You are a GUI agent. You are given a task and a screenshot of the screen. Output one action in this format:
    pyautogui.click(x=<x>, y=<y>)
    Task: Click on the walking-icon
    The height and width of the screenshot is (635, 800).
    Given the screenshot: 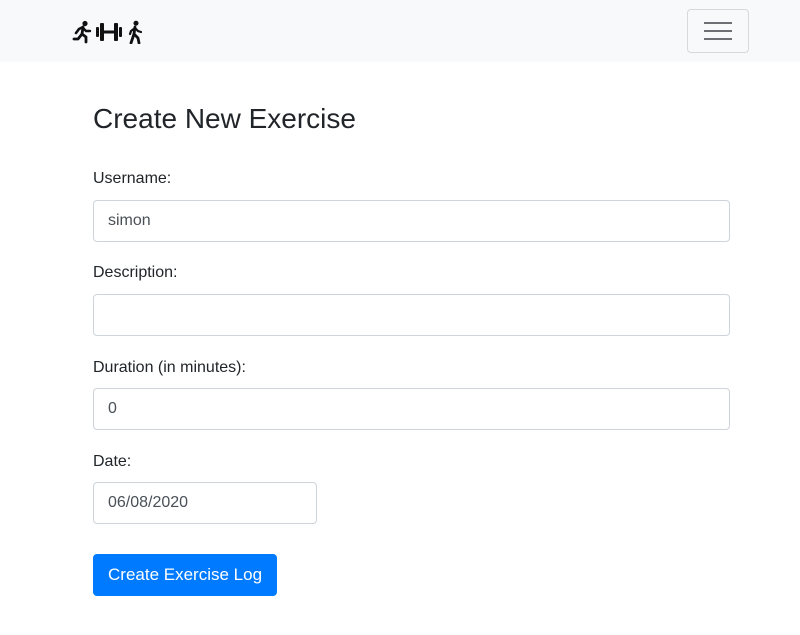 What is the action you would take?
    pyautogui.click(x=135, y=32)
    